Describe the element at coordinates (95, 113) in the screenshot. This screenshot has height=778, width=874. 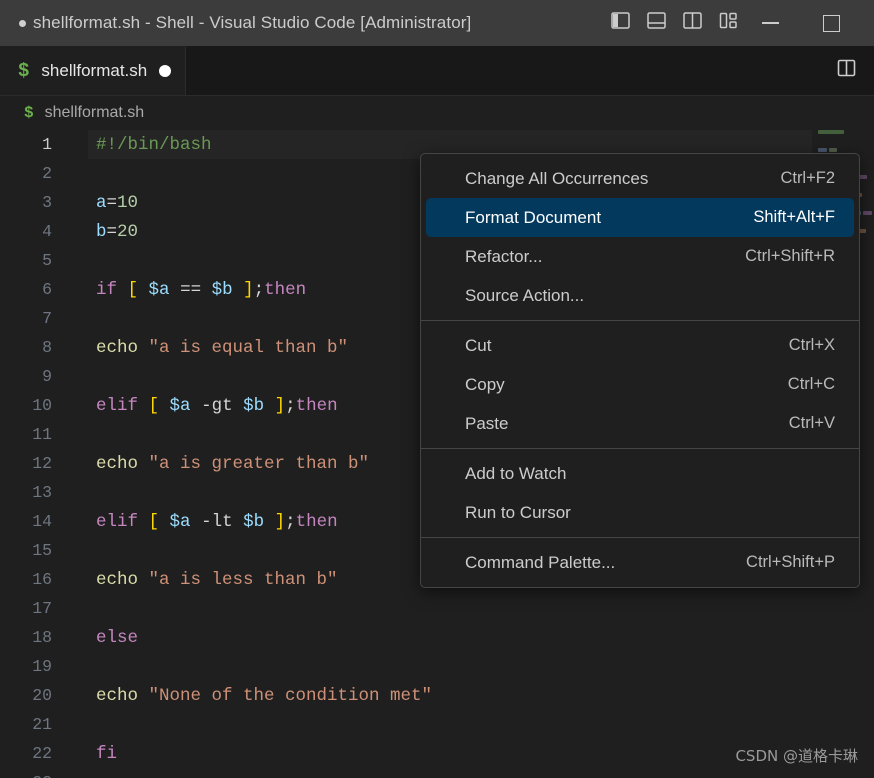
I see `breadcrumb-label: shellformat.sh` at that location.